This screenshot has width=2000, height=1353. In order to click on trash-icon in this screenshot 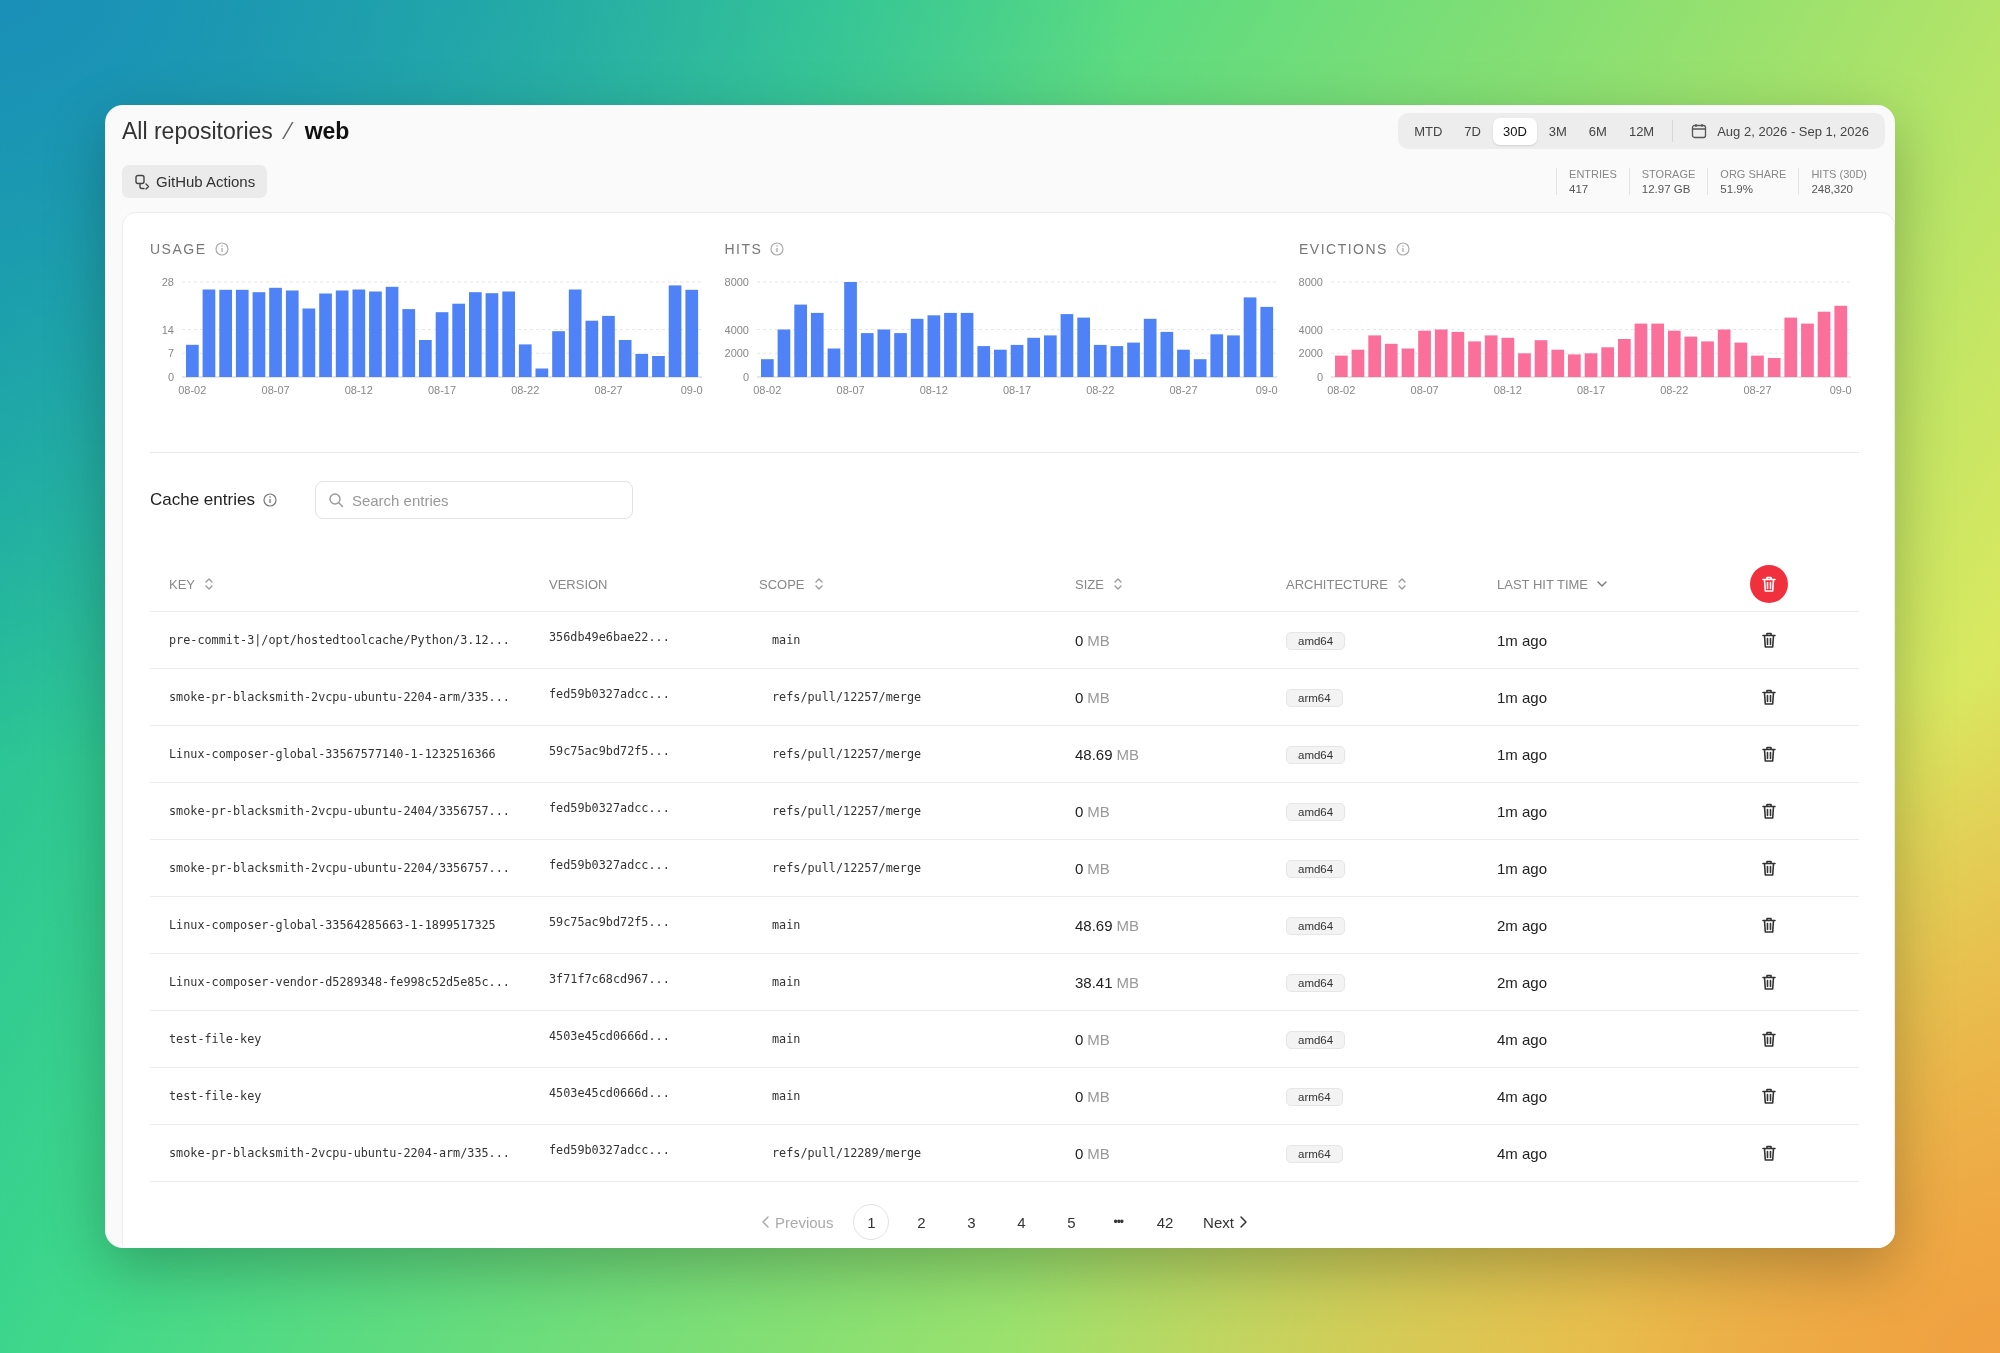, I will do `click(1769, 982)`.